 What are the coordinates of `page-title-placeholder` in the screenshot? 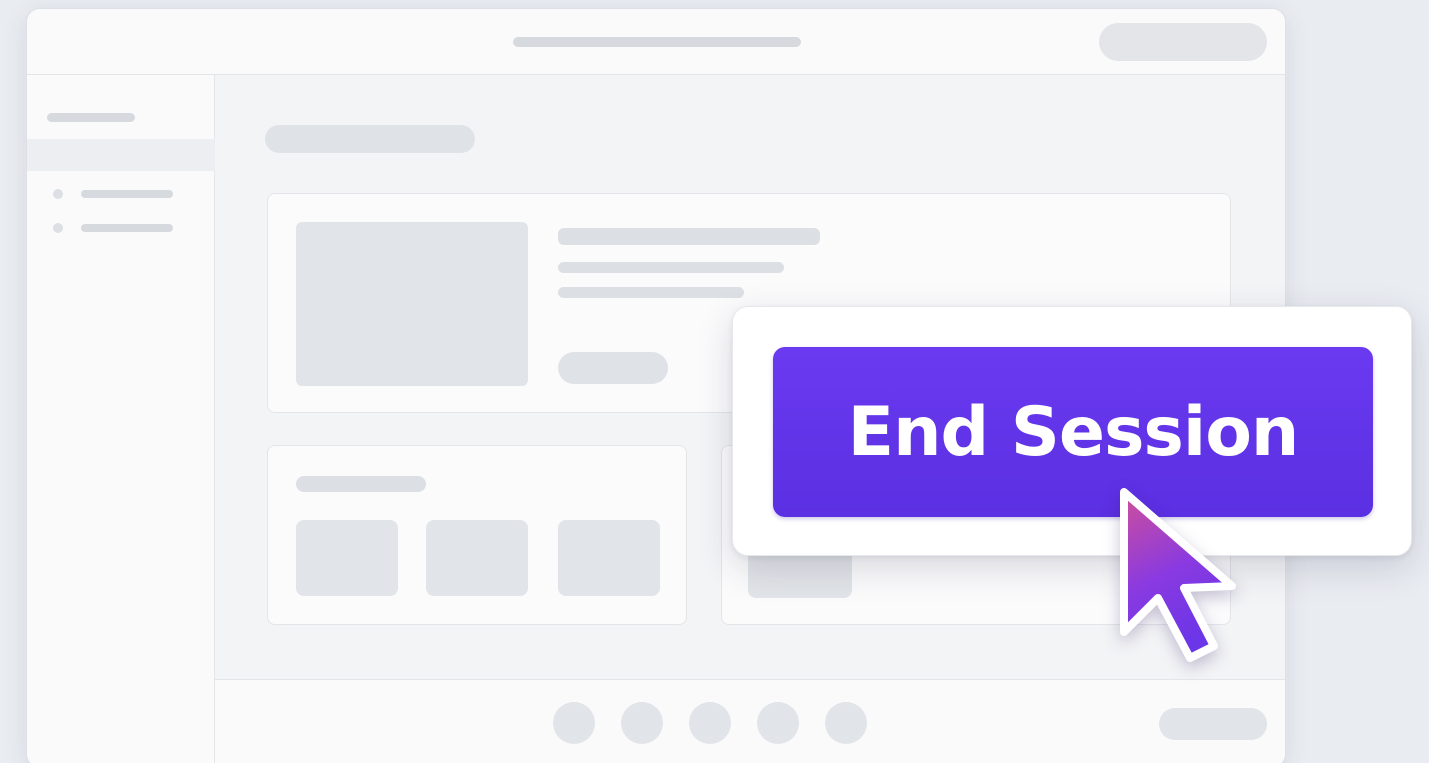 It's located at (370, 139).